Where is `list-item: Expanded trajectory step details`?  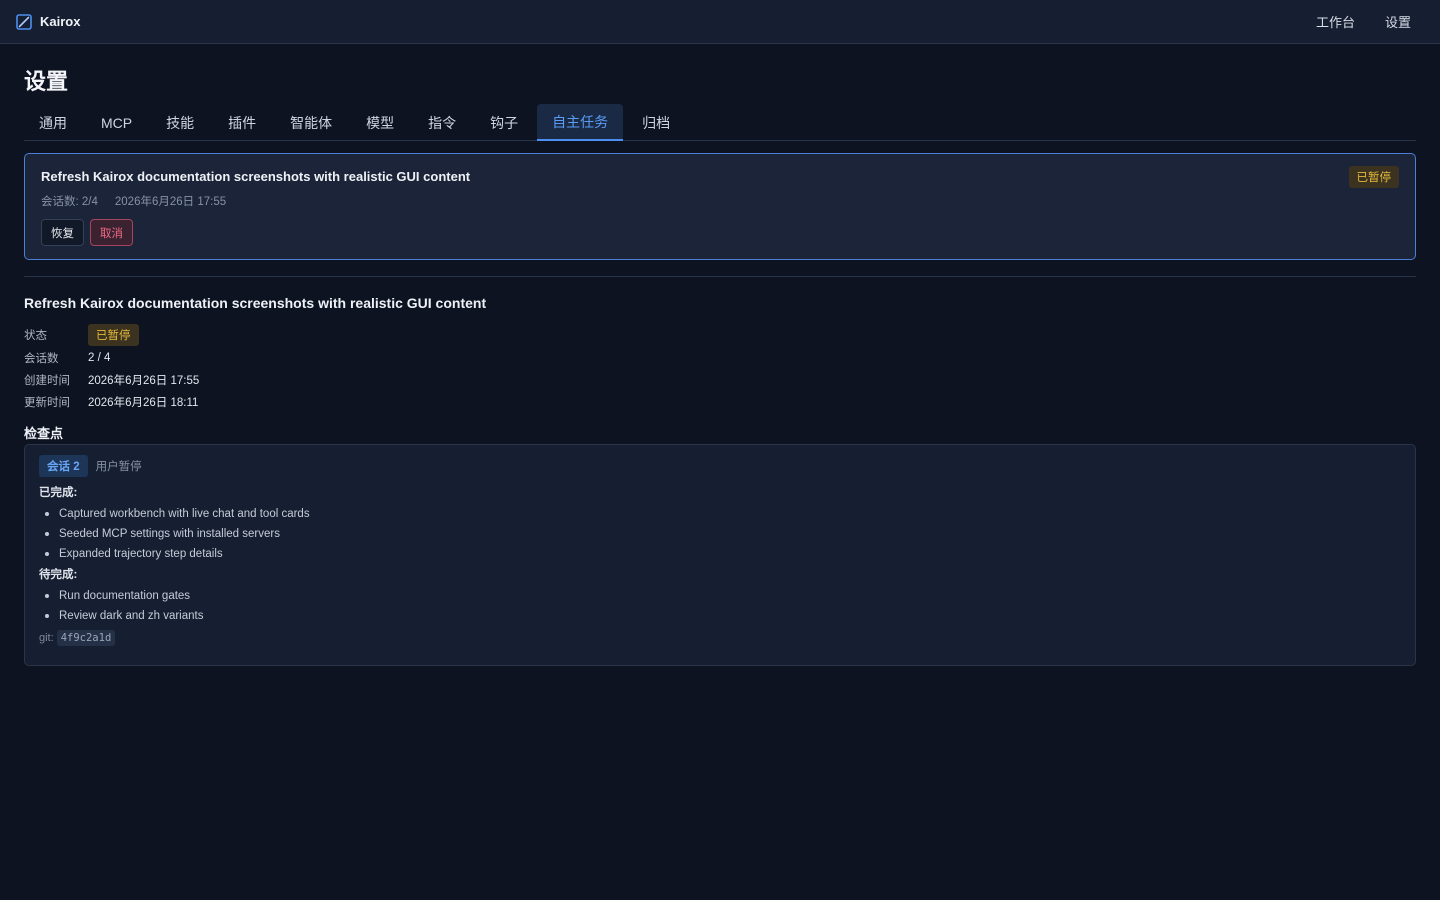
list-item: Expanded trajectory step details is located at coordinates (720, 554).